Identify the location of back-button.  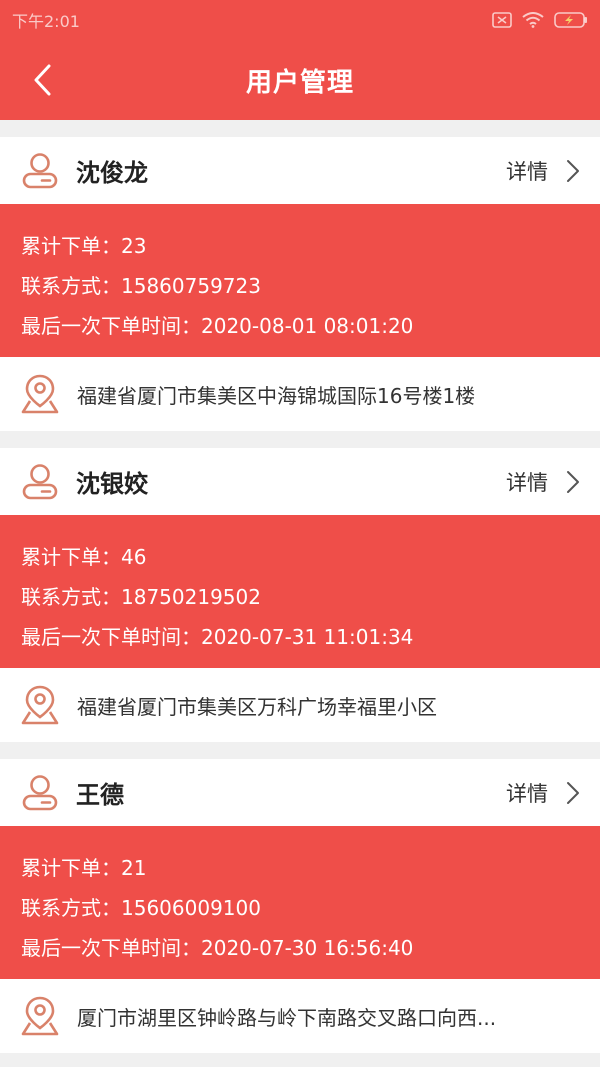
(42, 80).